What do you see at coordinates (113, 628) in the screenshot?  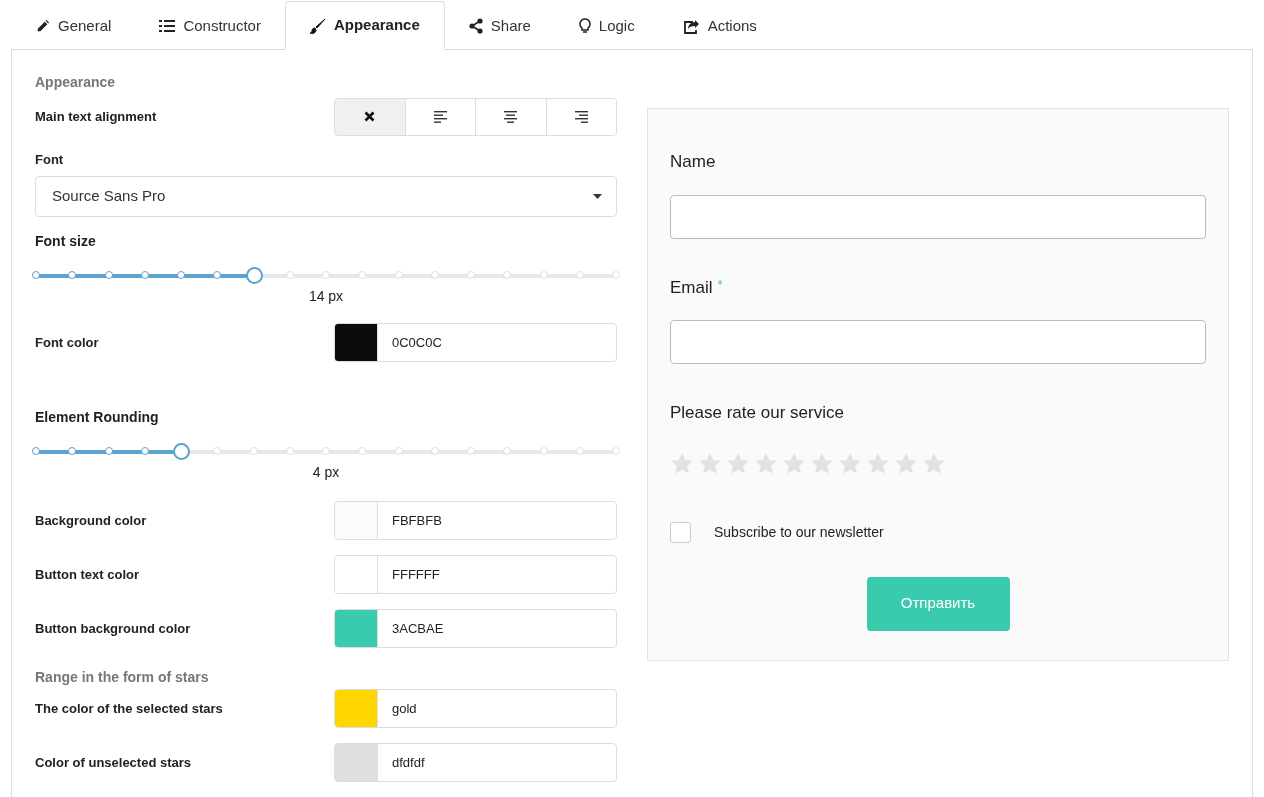 I see `field-label: Button background color` at bounding box center [113, 628].